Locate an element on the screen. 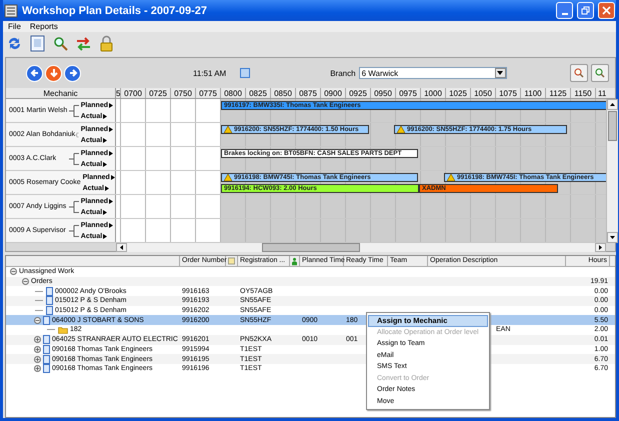  note-icon is located at coordinates (231, 261).